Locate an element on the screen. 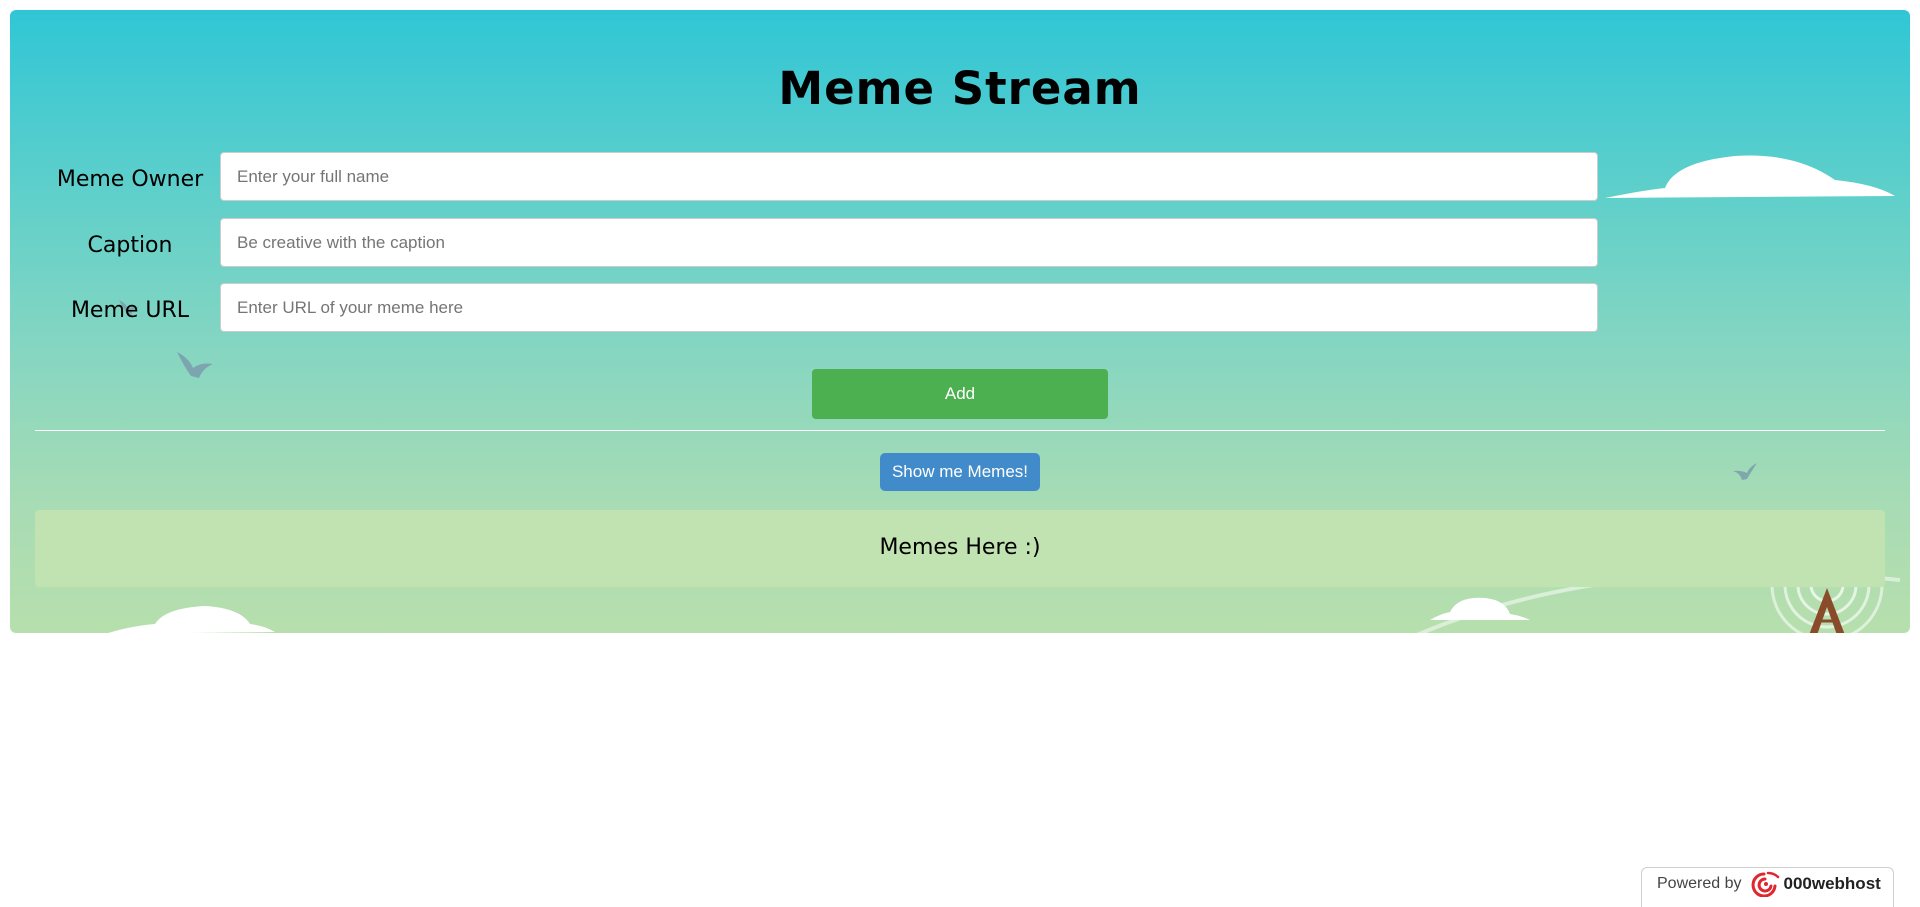  brand-name: 000webhost is located at coordinates (1832, 883).